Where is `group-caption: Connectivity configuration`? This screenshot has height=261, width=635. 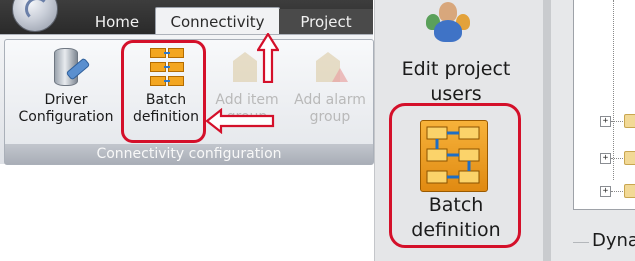
group-caption: Connectivity configuration is located at coordinates (189, 154).